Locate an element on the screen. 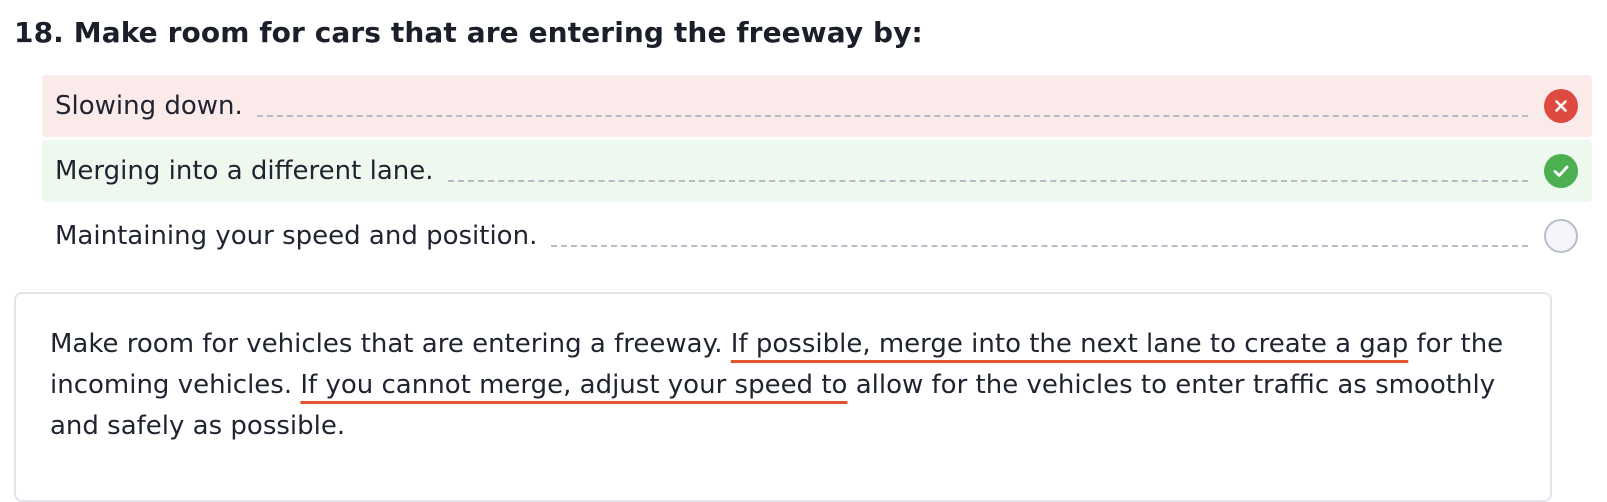  empty-radio-icon is located at coordinates (1561, 236).